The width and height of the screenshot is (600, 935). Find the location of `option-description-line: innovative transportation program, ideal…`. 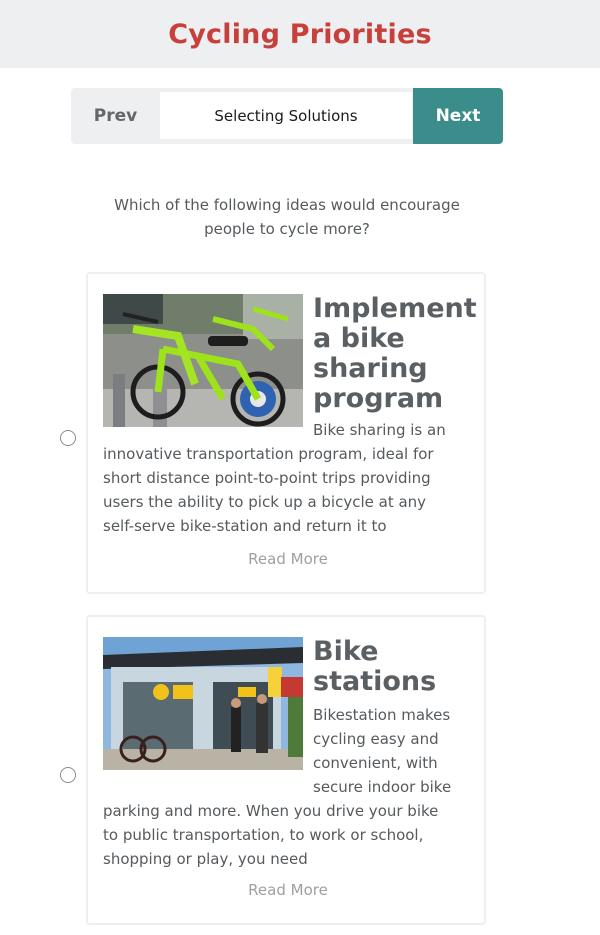

option-description-line: innovative transportation program, ideal… is located at coordinates (268, 454).